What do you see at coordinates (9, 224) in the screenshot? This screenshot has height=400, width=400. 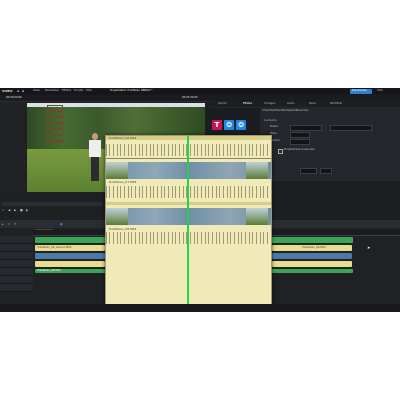 I see `razor-icon: ✂` at bounding box center [9, 224].